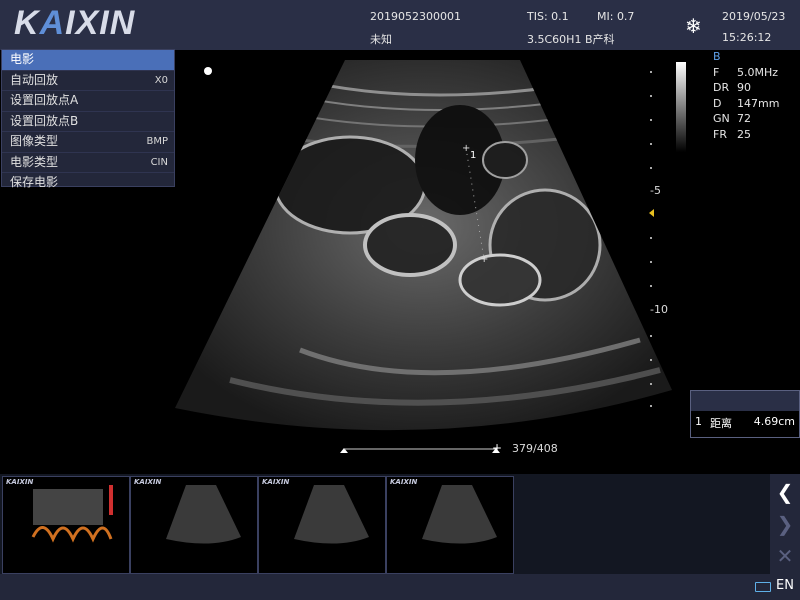 The width and height of the screenshot is (800, 600). Describe the element at coordinates (717, 56) in the screenshot. I see `mode-label: B` at that location.